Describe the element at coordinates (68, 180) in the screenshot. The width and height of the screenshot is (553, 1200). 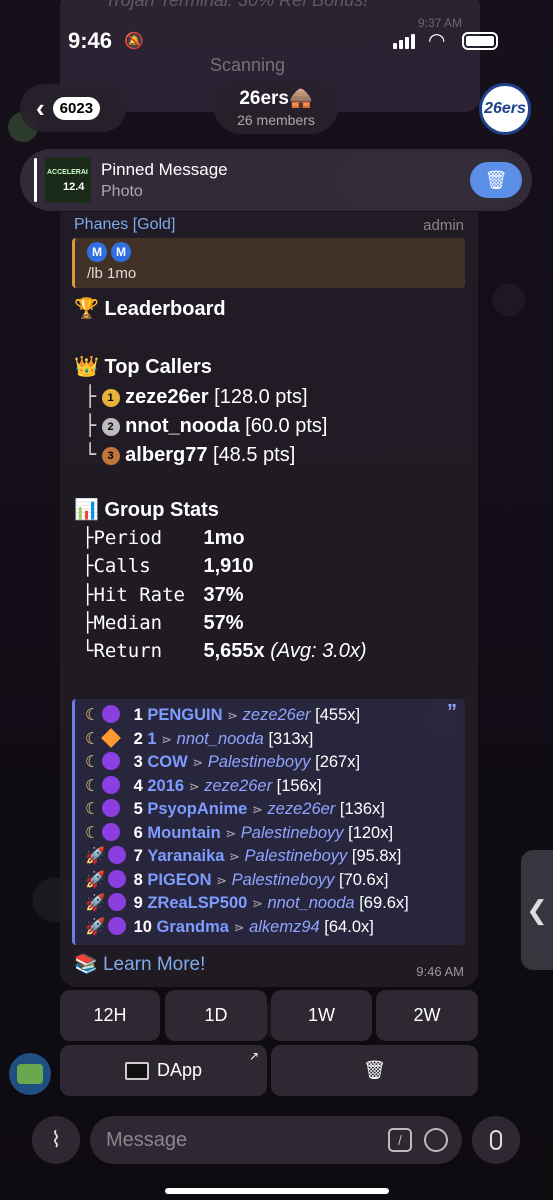
I see `pinned-thumbnail: ACCELERAI 12.4` at that location.